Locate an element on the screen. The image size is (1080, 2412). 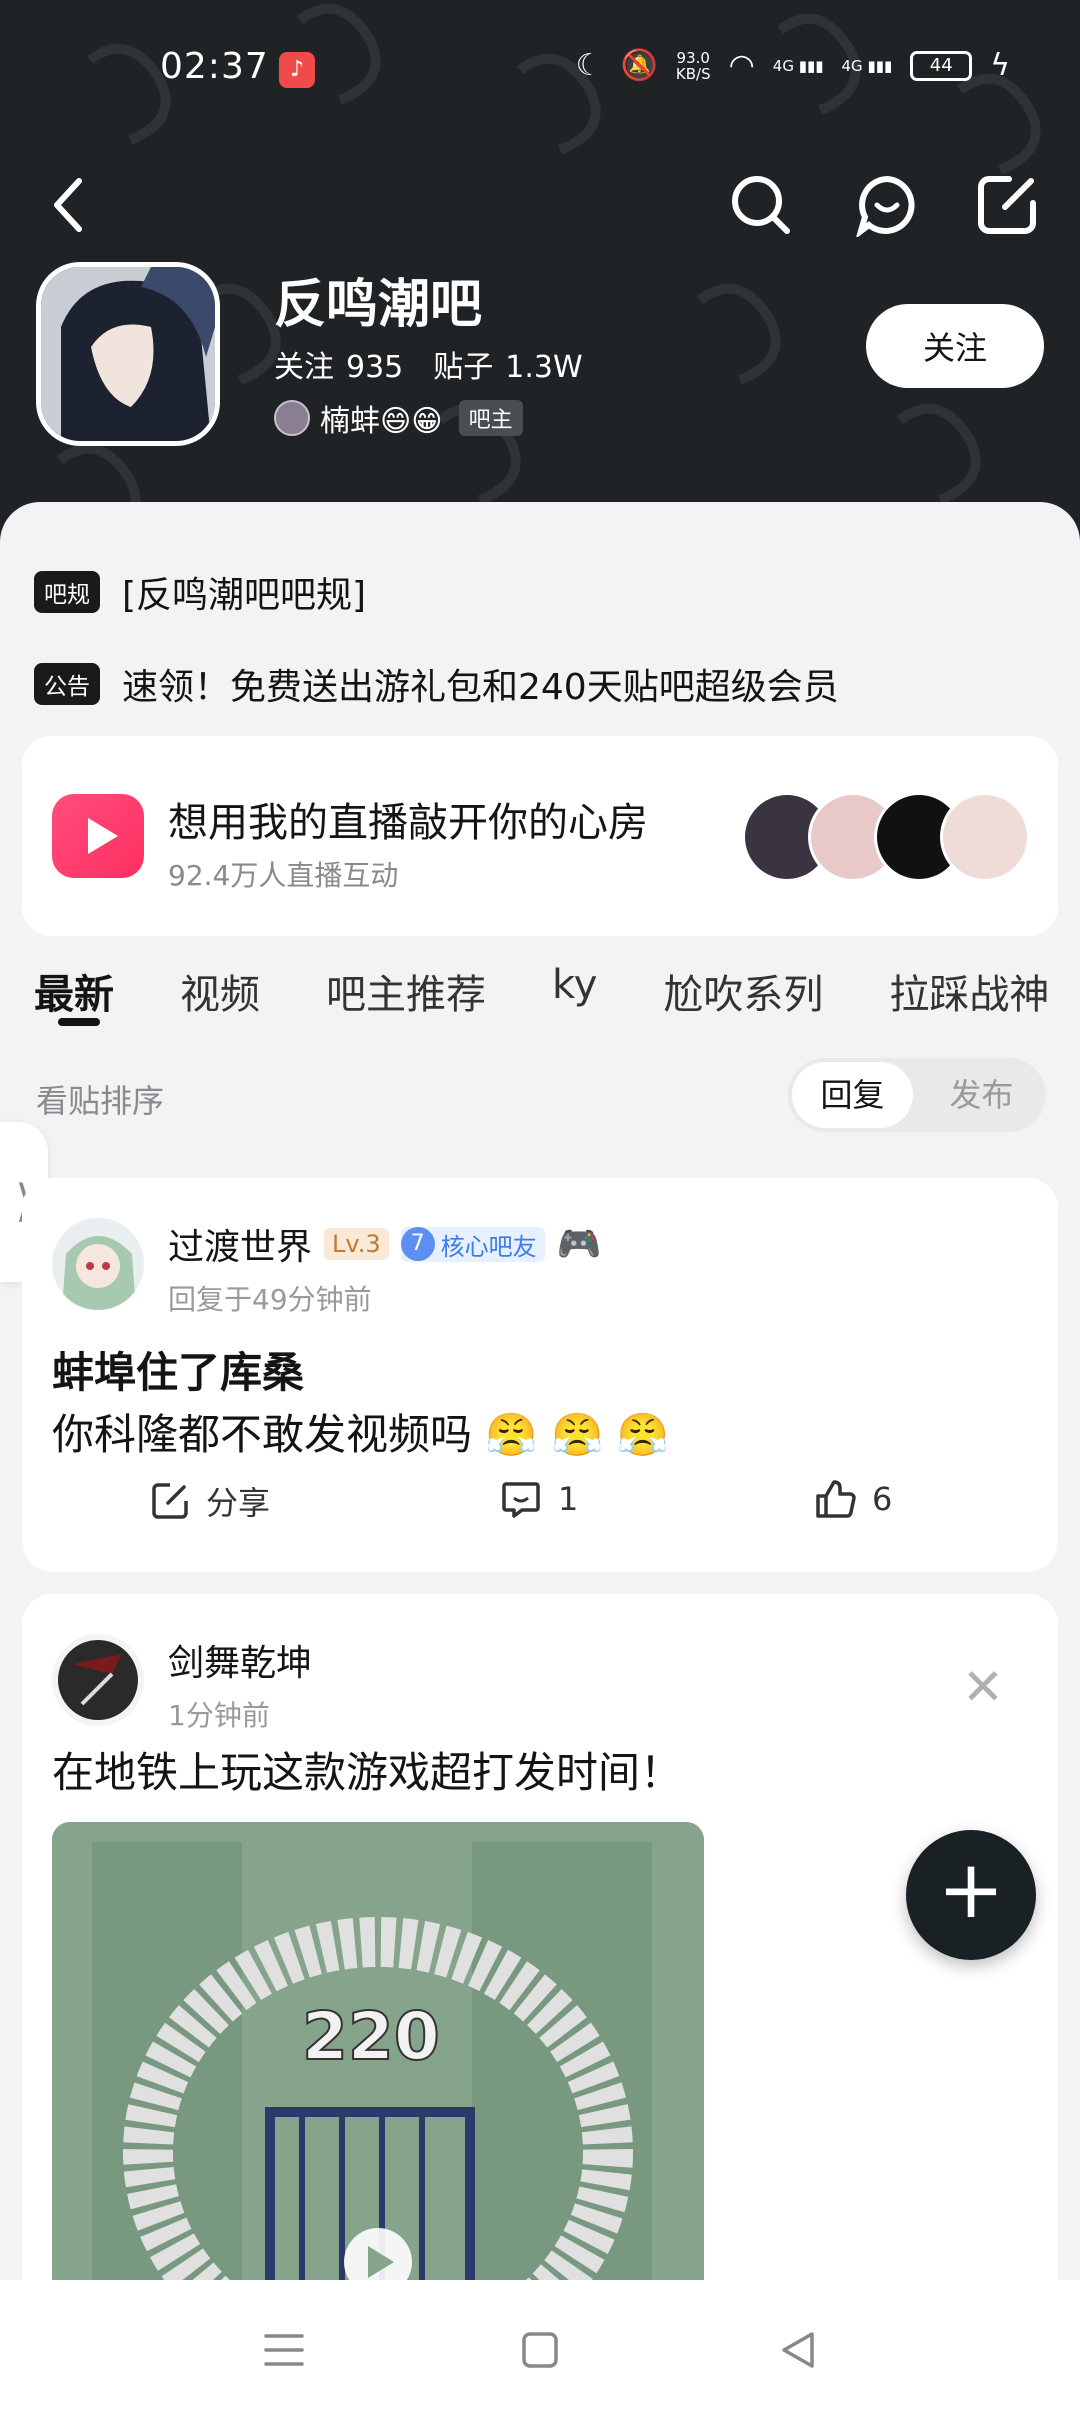
live-video-icon is located at coordinates (98, 836).